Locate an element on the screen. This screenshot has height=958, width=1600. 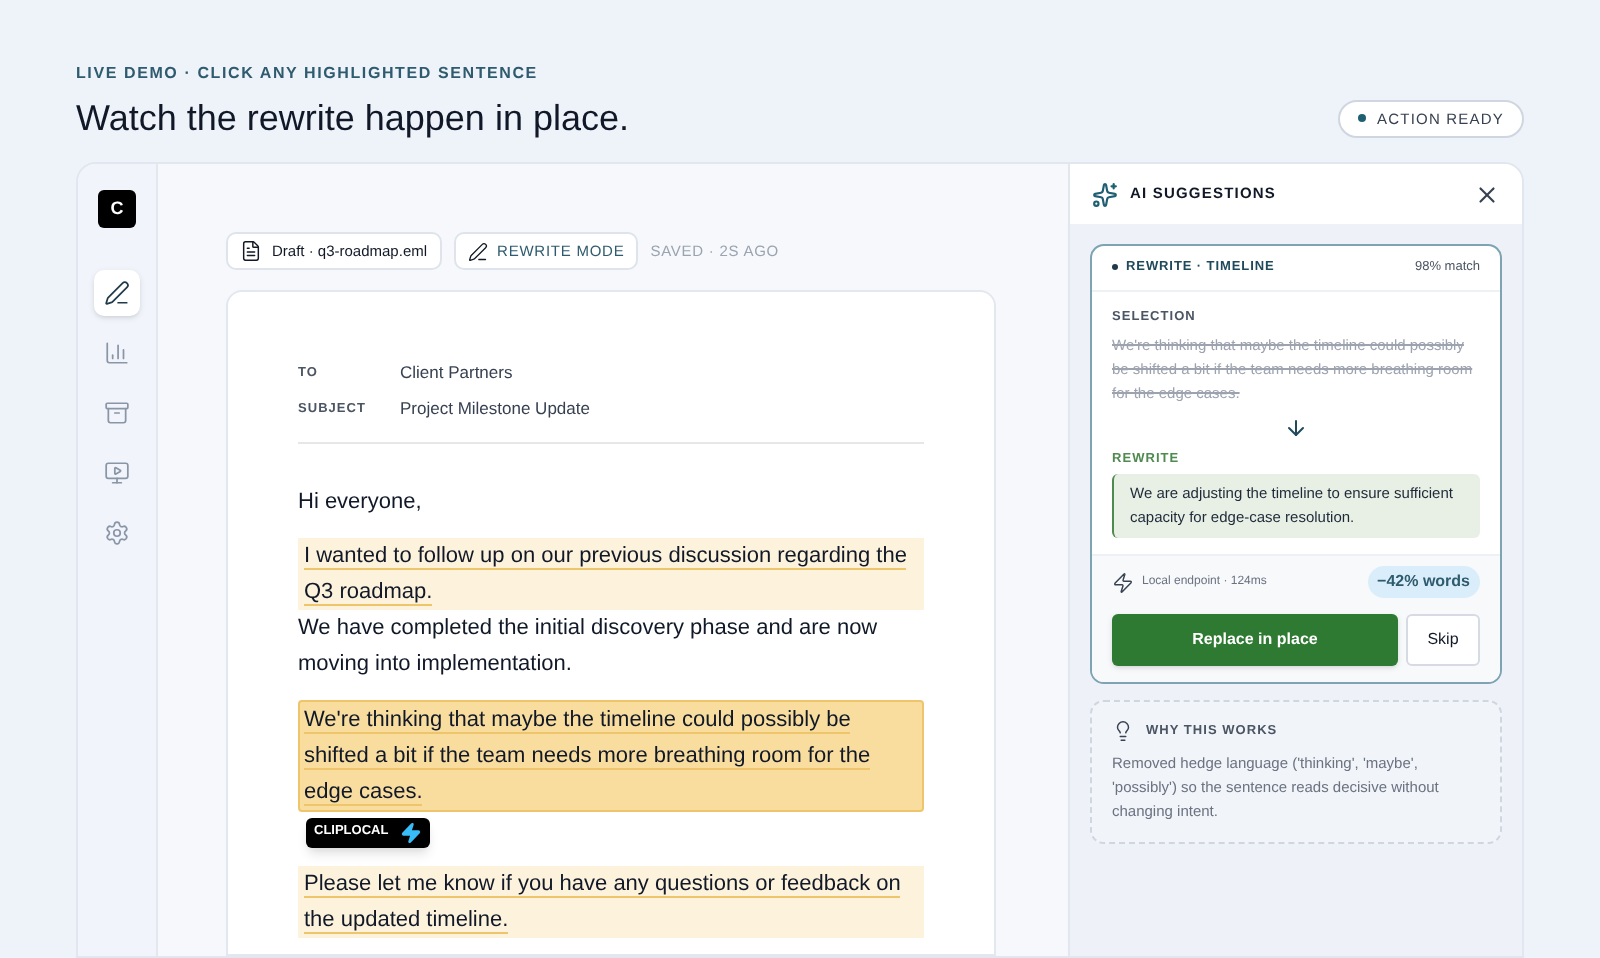
lightbulb-icon is located at coordinates (1123, 731).